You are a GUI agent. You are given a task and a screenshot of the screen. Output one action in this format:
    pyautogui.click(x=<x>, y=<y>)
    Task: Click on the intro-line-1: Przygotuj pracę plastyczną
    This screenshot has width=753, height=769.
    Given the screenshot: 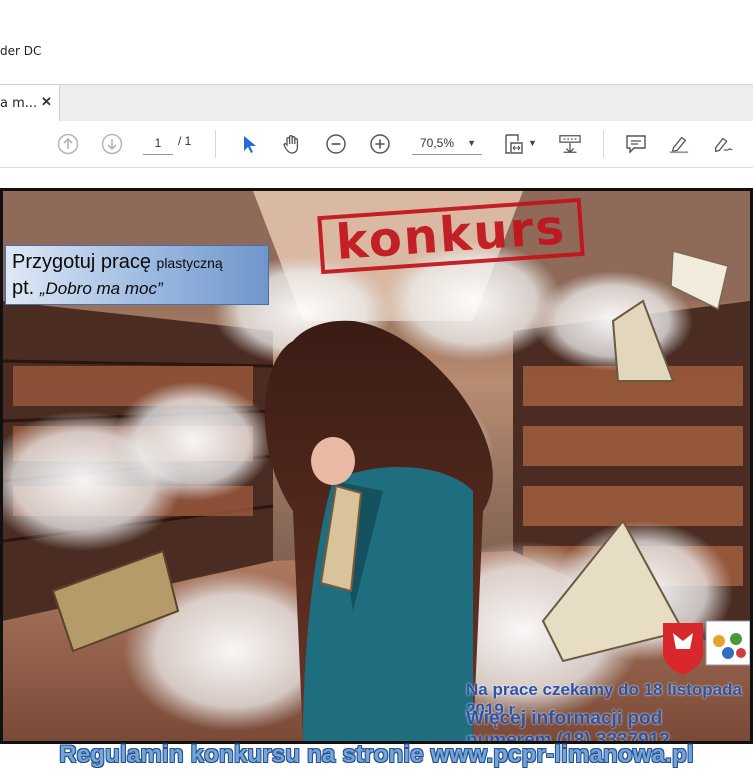 What is the action you would take?
    pyautogui.click(x=117, y=262)
    